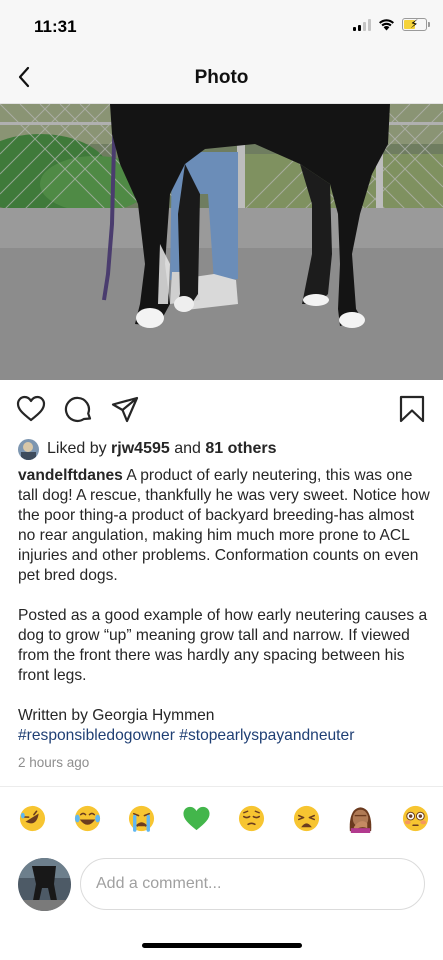 The width and height of the screenshot is (443, 960). I want to click on status-time: 11:31, so click(55, 26).